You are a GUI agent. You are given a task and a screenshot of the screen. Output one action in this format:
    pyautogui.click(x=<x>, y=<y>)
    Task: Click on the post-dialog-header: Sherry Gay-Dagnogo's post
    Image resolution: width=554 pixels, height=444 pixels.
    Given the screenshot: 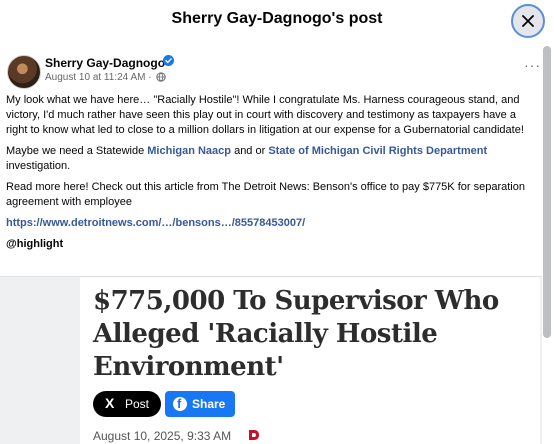 What is the action you would take?
    pyautogui.click(x=277, y=20)
    